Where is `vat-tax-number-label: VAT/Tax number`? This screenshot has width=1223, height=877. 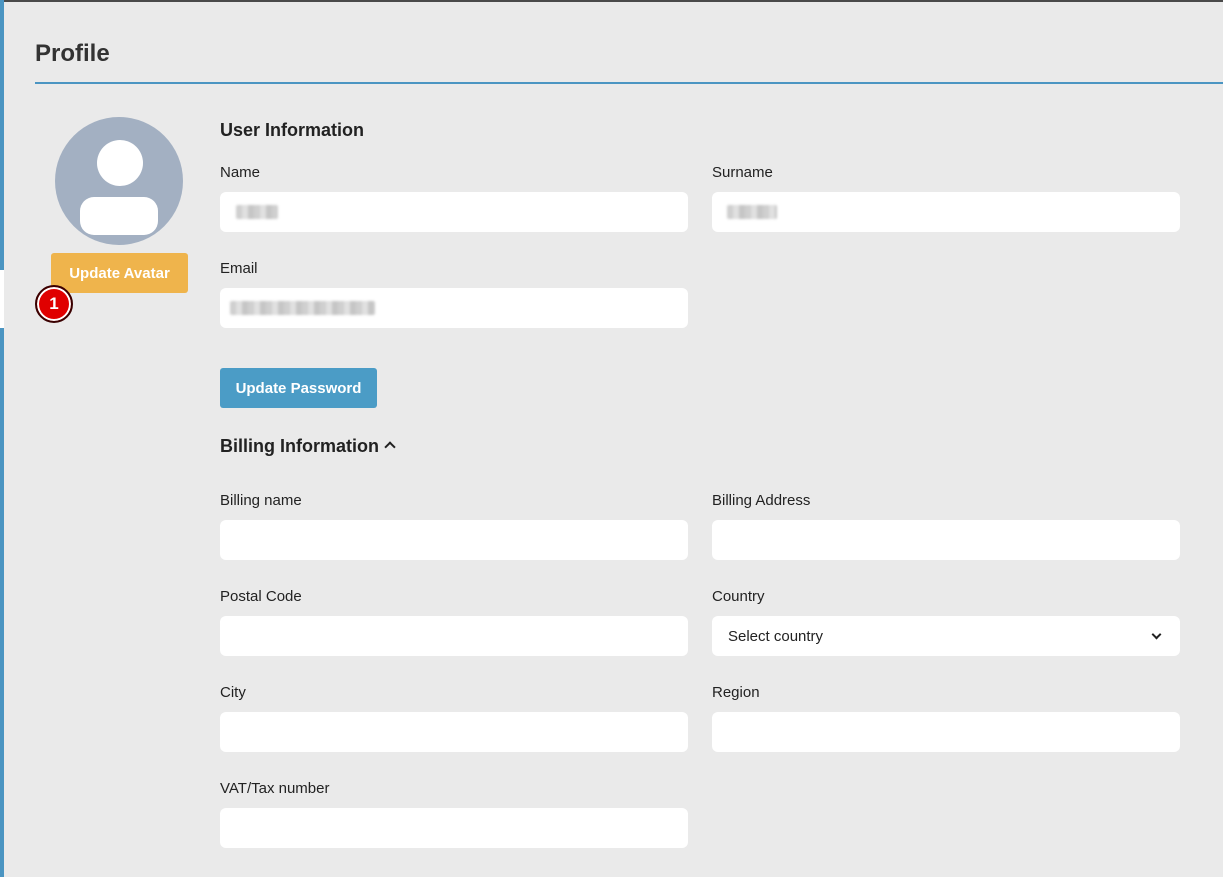 vat-tax-number-label: VAT/Tax number is located at coordinates (275, 788).